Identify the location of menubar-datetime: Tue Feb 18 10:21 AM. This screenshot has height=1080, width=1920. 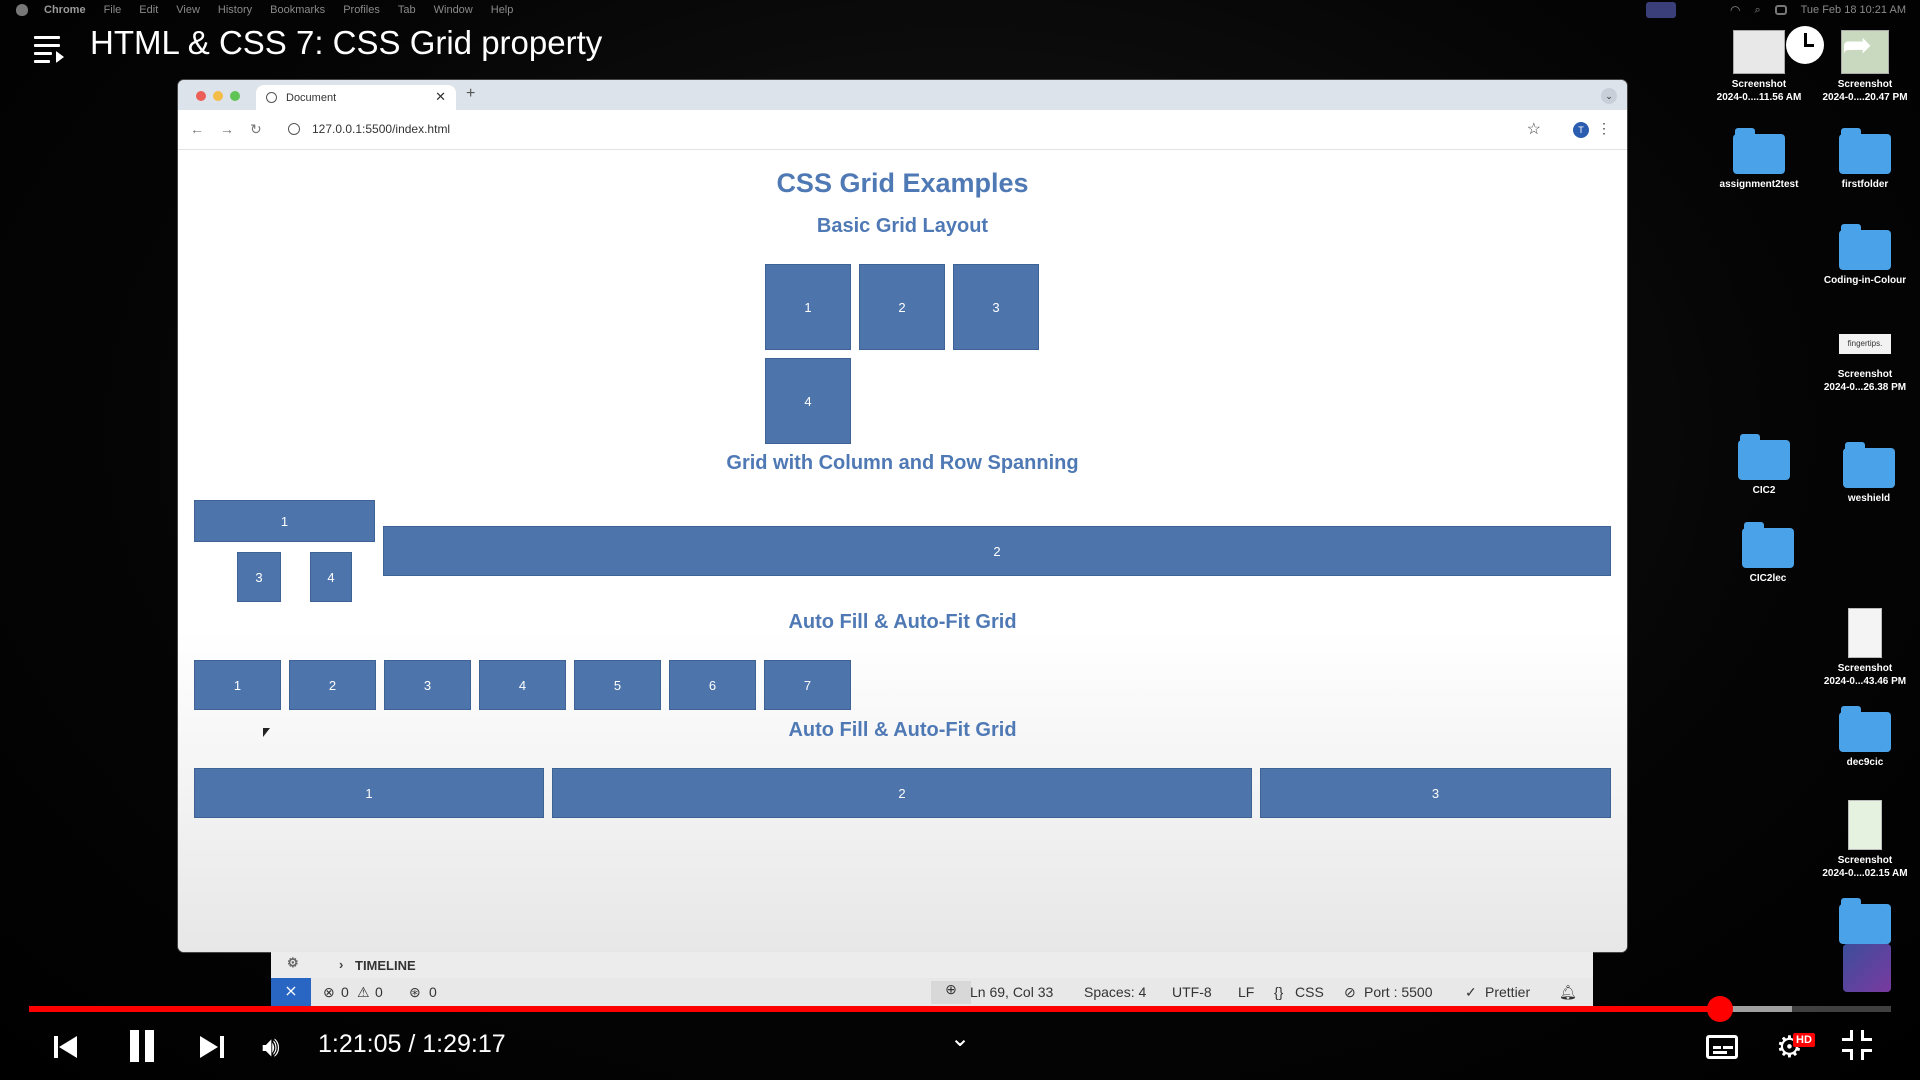
(1853, 10).